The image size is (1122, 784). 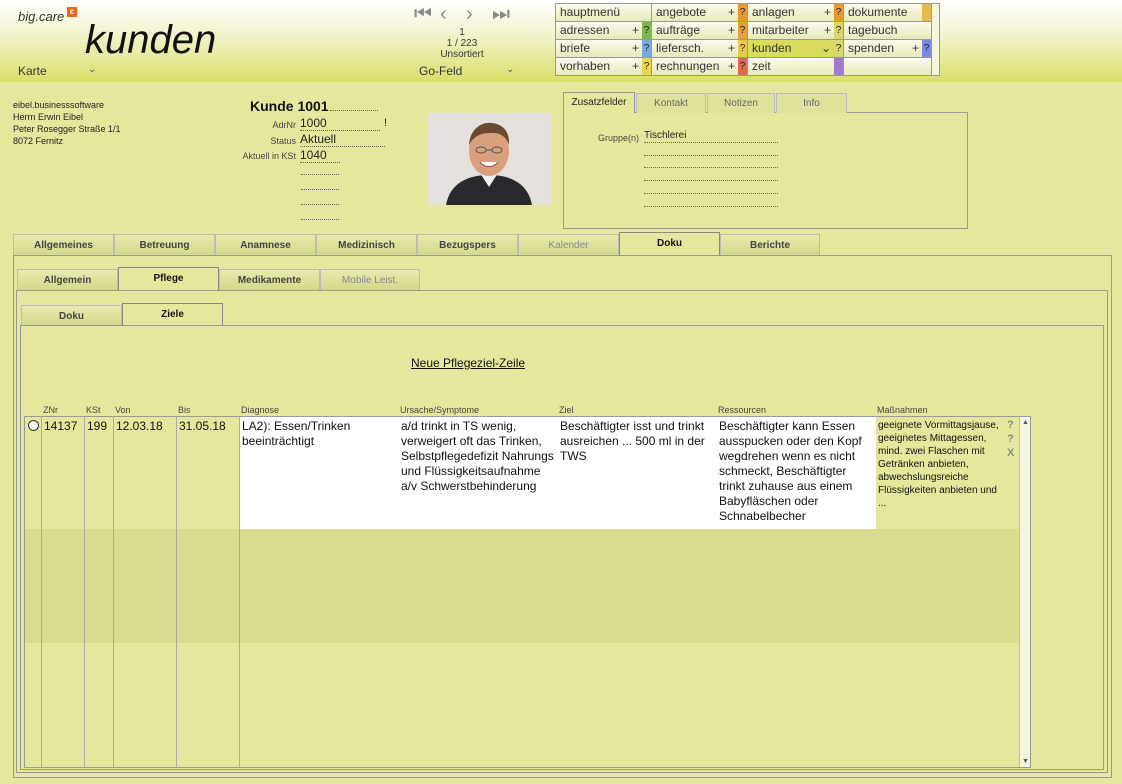 What do you see at coordinates (1010, 453) in the screenshot?
I see `delete-row-icon: X` at bounding box center [1010, 453].